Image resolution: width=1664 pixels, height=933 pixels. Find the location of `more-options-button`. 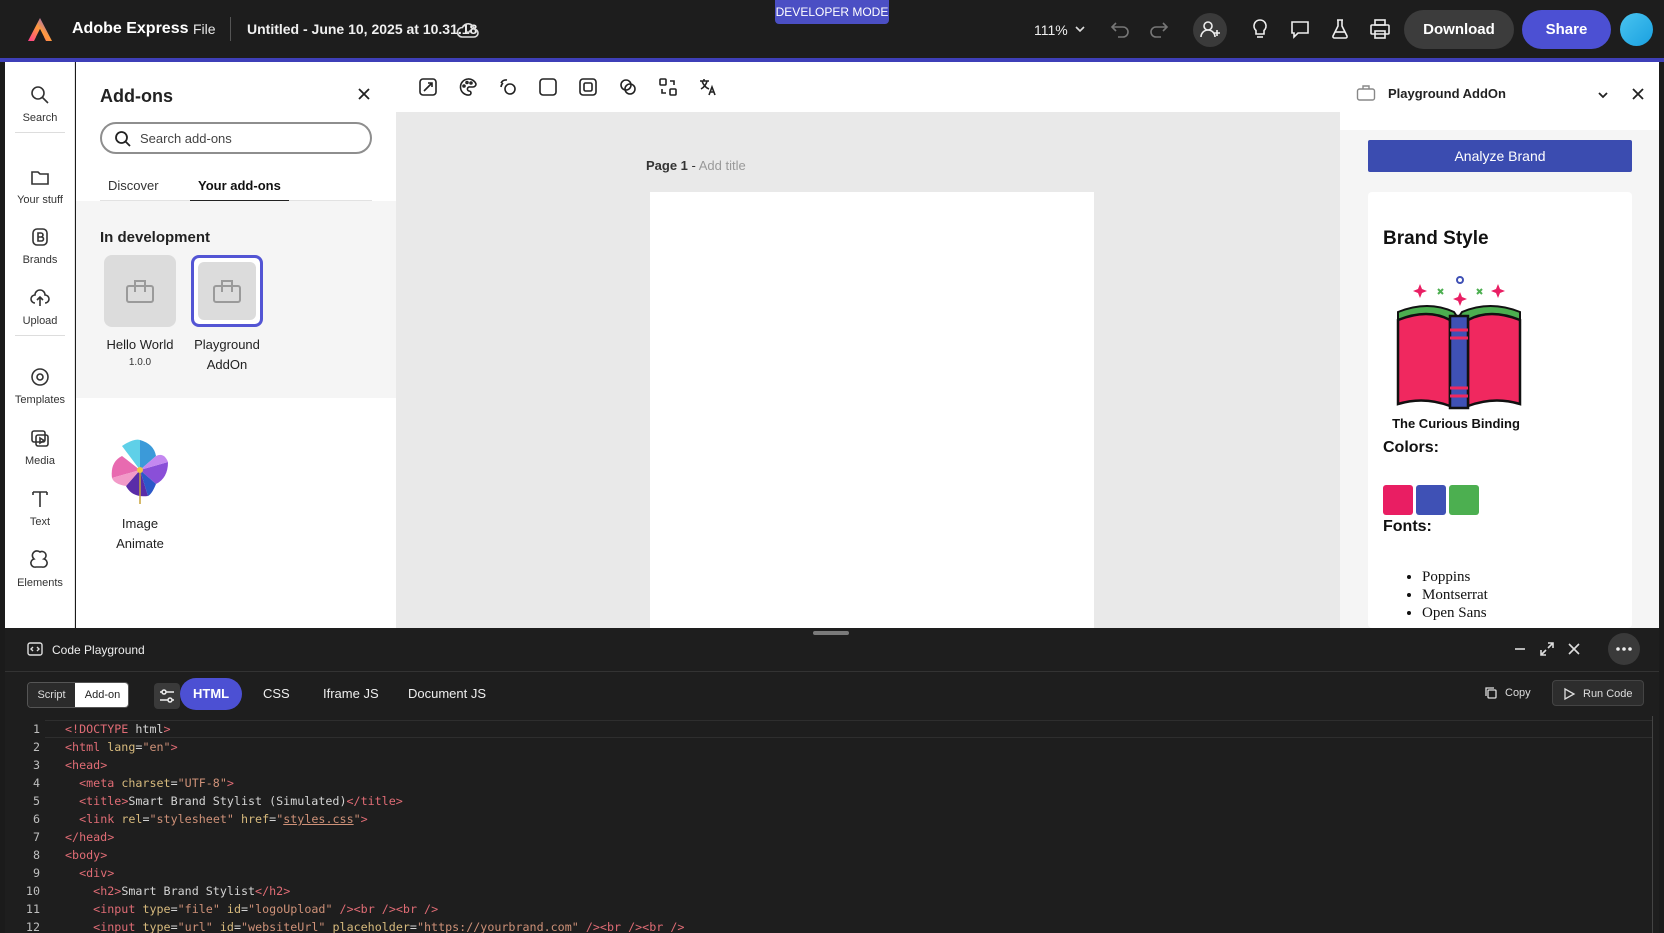

more-options-button is located at coordinates (1624, 649).